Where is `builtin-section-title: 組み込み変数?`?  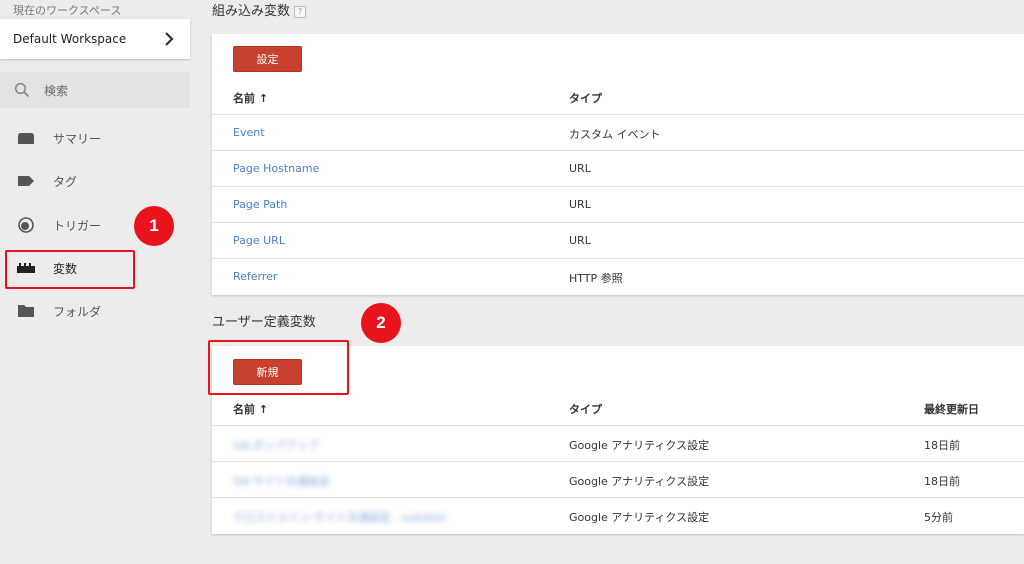
builtin-section-title: 組み込み変数? is located at coordinates (259, 9).